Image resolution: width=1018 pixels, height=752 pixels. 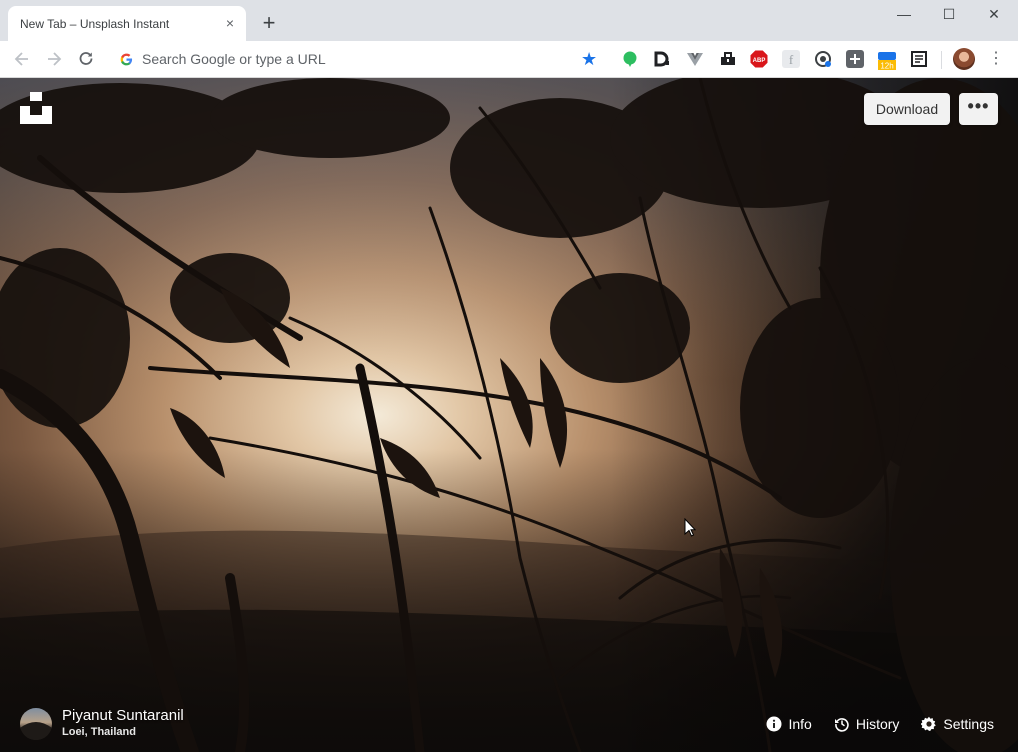 I want to click on settings-label: Settings, so click(x=968, y=724).